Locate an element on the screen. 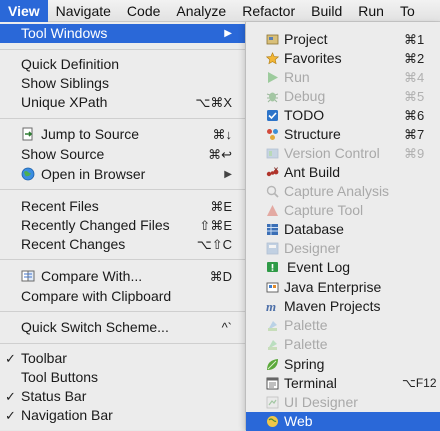 Image resolution: width=440 pixels, height=431 pixels. show-siblings-label: Show Siblings is located at coordinates (65, 83).